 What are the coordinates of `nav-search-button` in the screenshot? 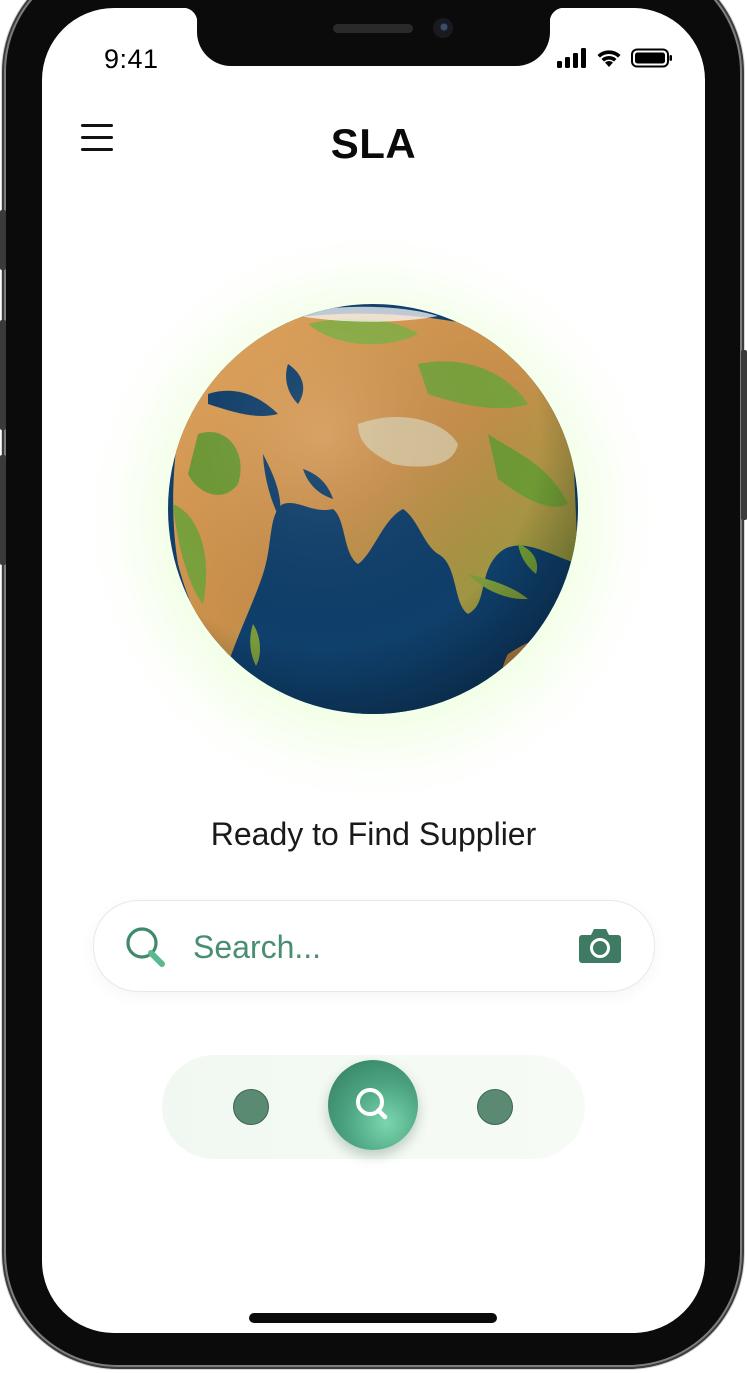 It's located at (373, 1105).